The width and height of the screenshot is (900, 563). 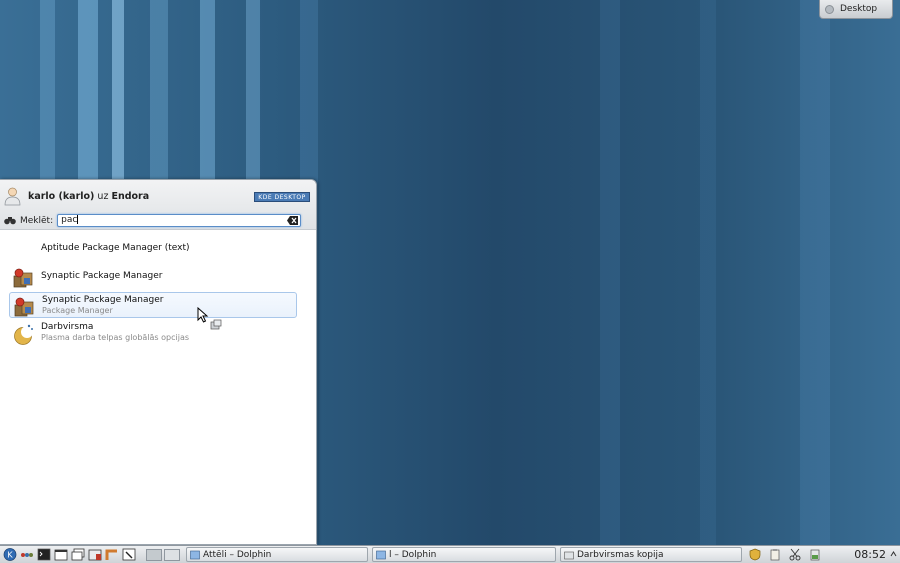 What do you see at coordinates (815, 554) in the screenshot?
I see `battery-icon` at bounding box center [815, 554].